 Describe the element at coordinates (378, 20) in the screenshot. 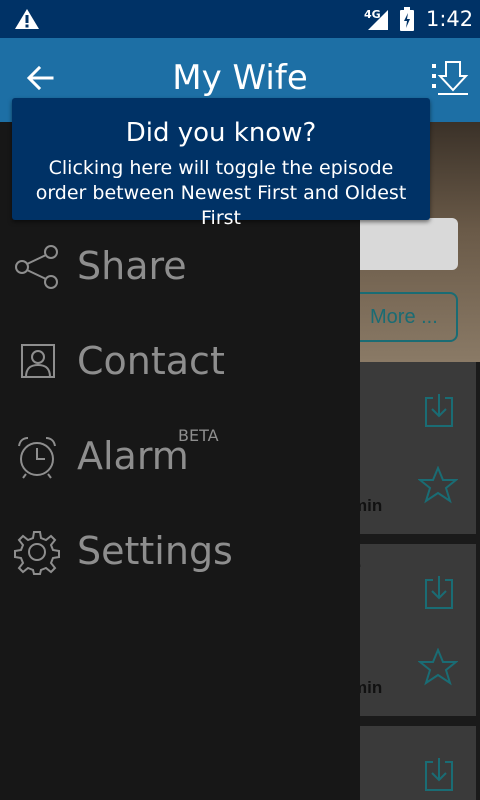

I see `signal-icon` at that location.